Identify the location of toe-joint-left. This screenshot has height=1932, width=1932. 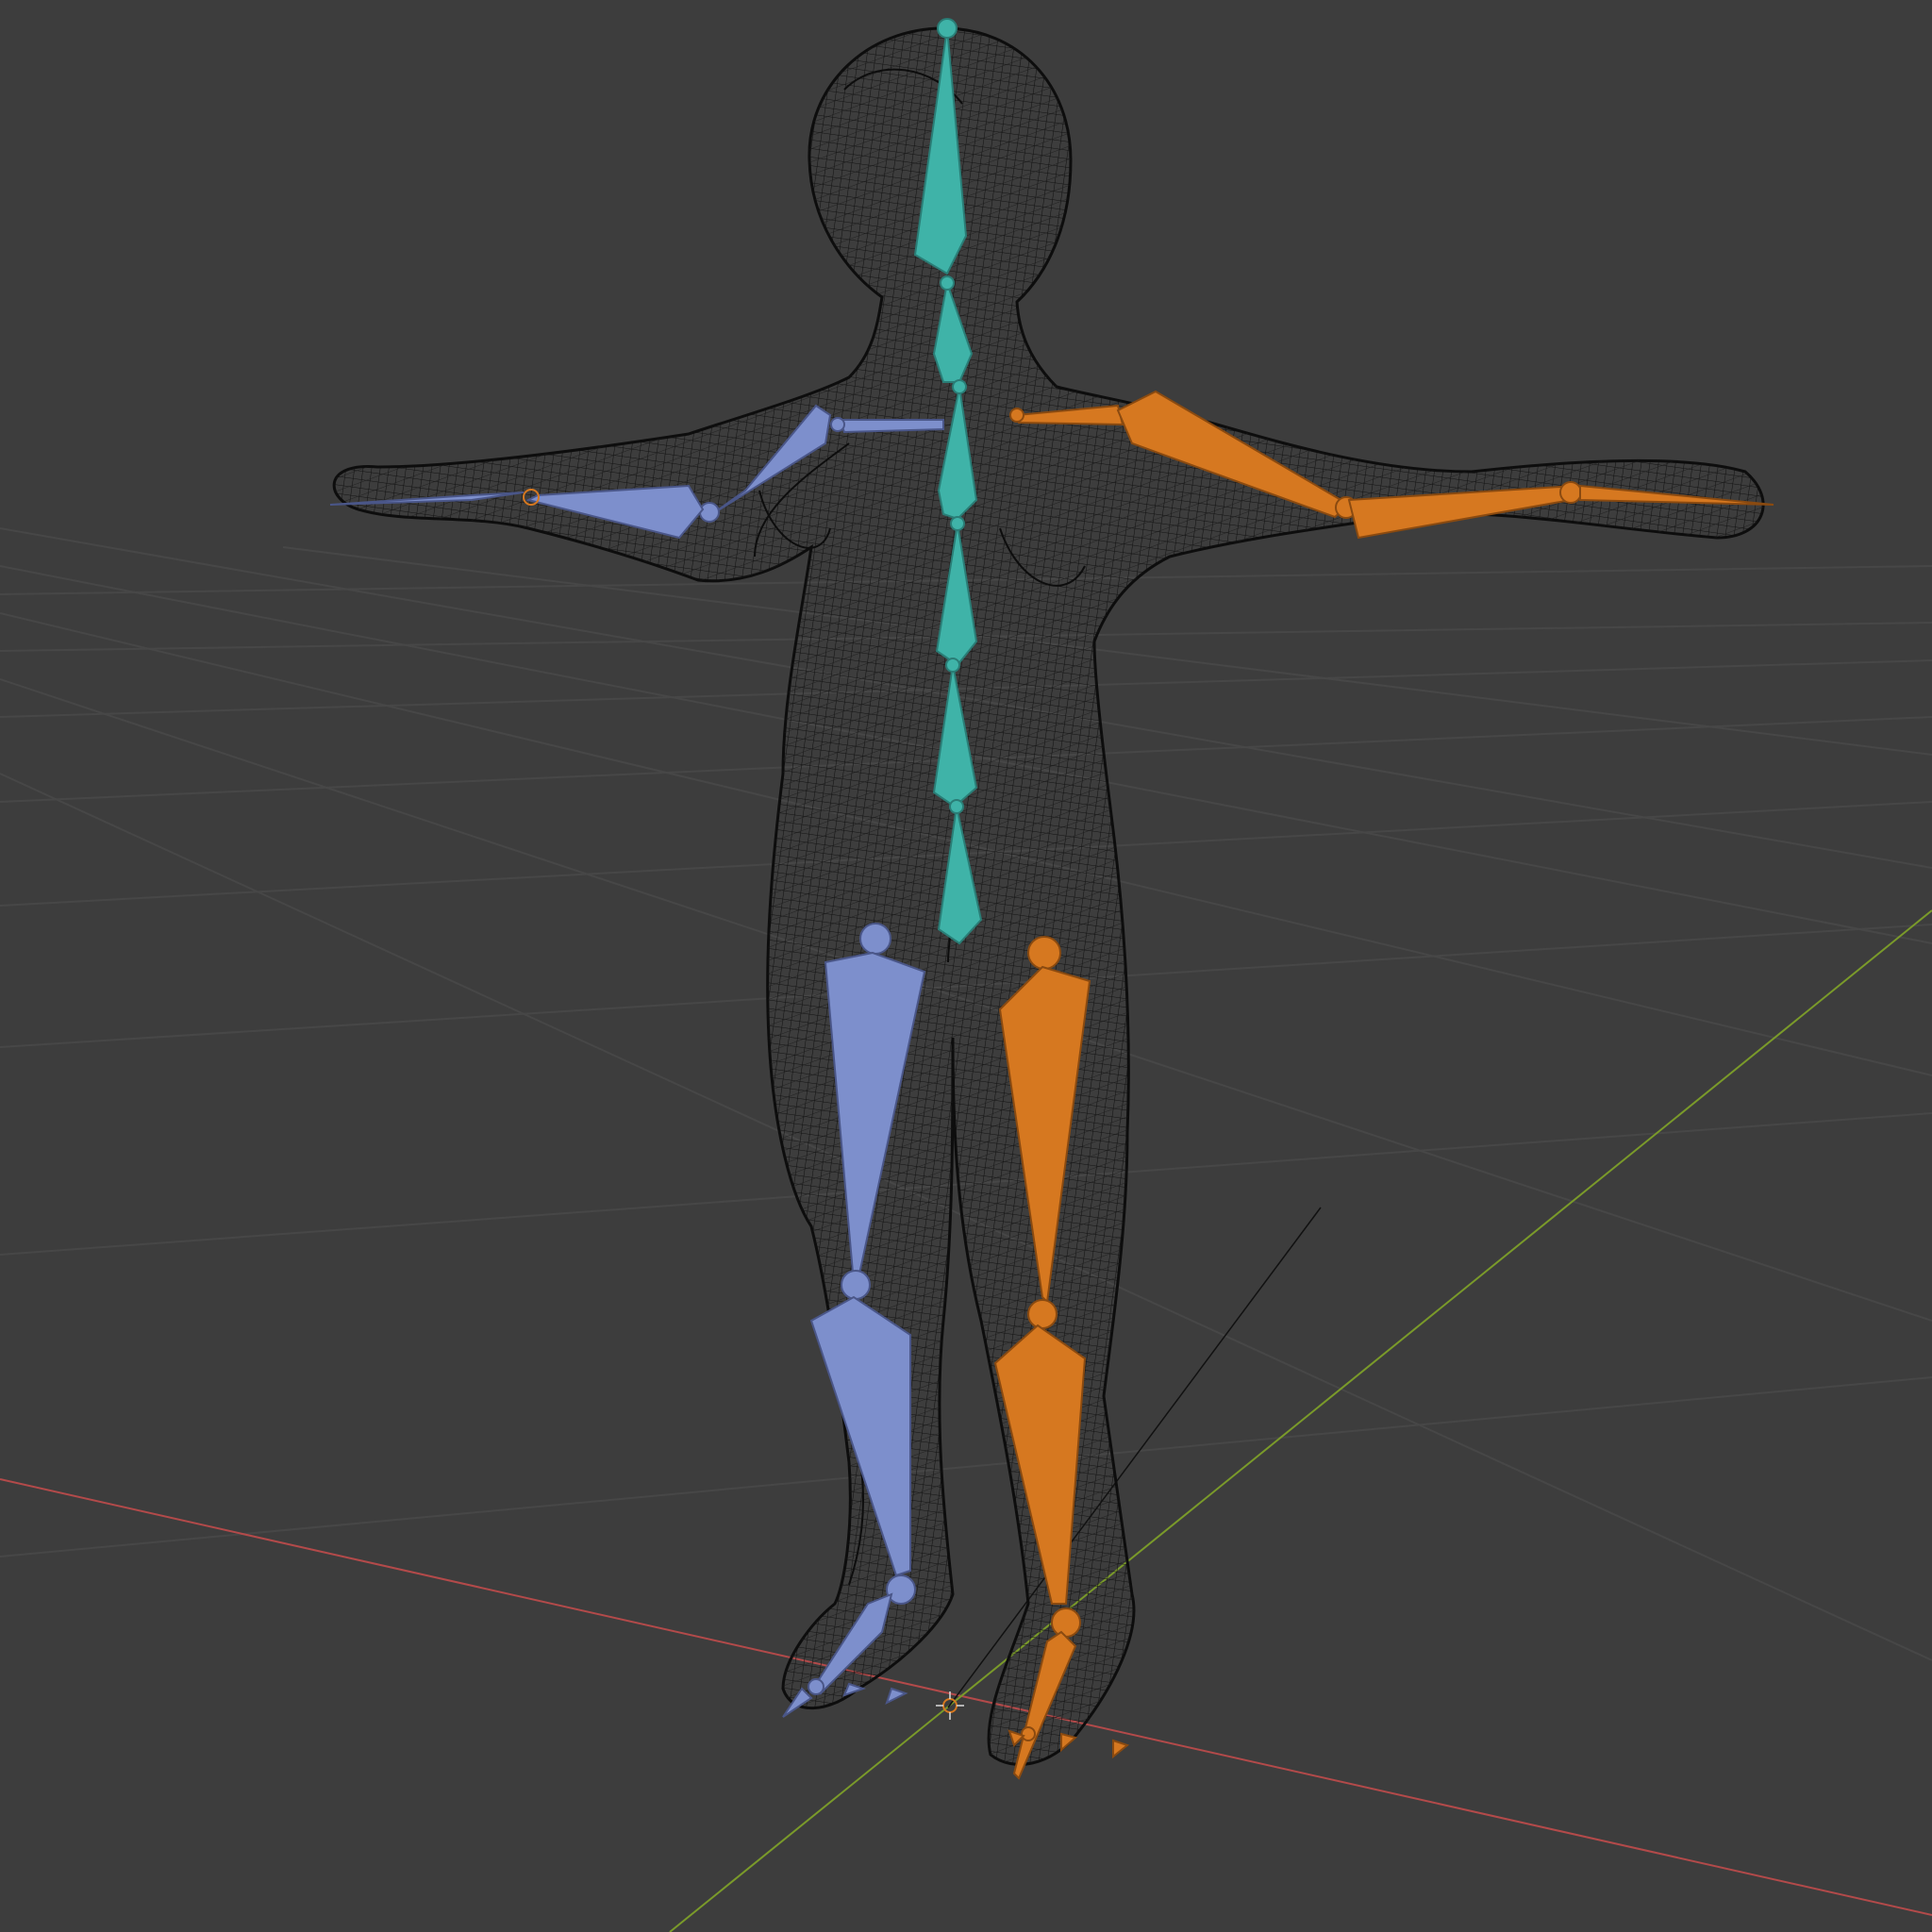
(816, 1687).